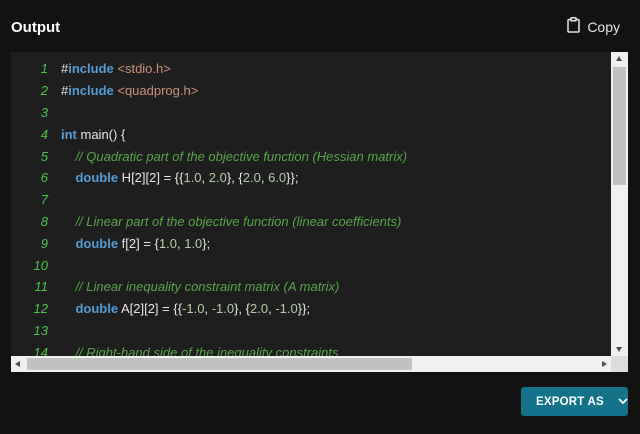 The width and height of the screenshot is (640, 434). What do you see at coordinates (40, 309) in the screenshot?
I see `line-number: 12` at bounding box center [40, 309].